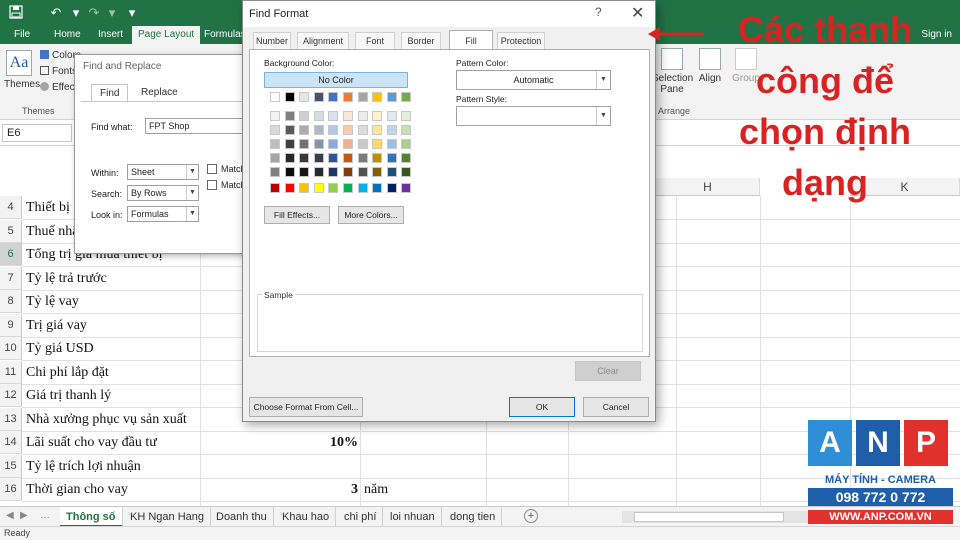  Describe the element at coordinates (11, 231) in the screenshot. I see `row-header: 5` at that location.